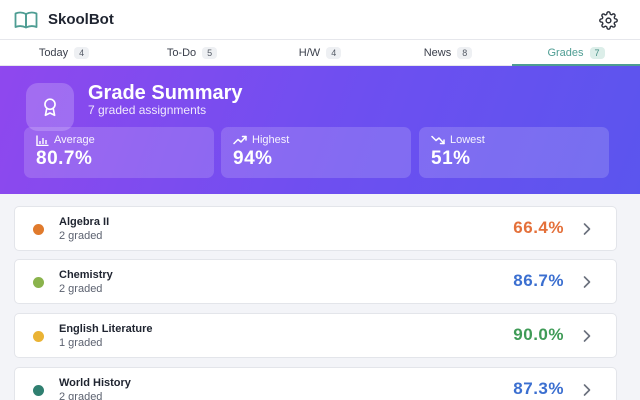  Describe the element at coordinates (86, 275) in the screenshot. I see `course-name: Chemistry` at that location.